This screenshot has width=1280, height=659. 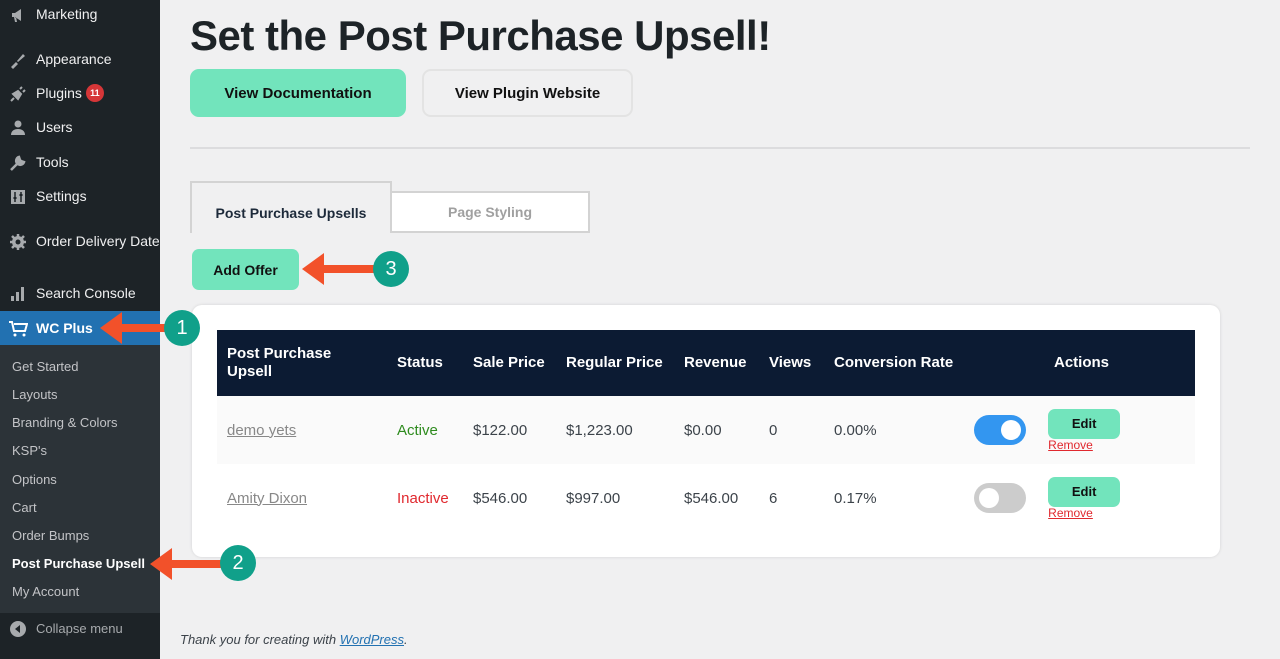 I want to click on sidebar-item-tools: Tools, so click(x=80, y=162).